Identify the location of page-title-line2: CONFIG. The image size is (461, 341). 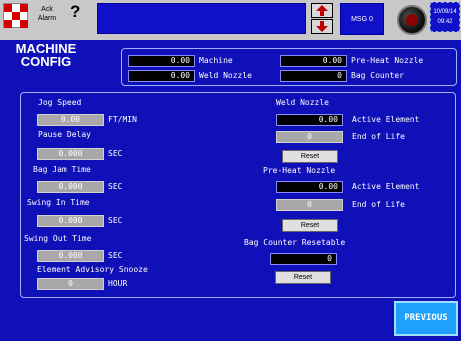
(46, 61).